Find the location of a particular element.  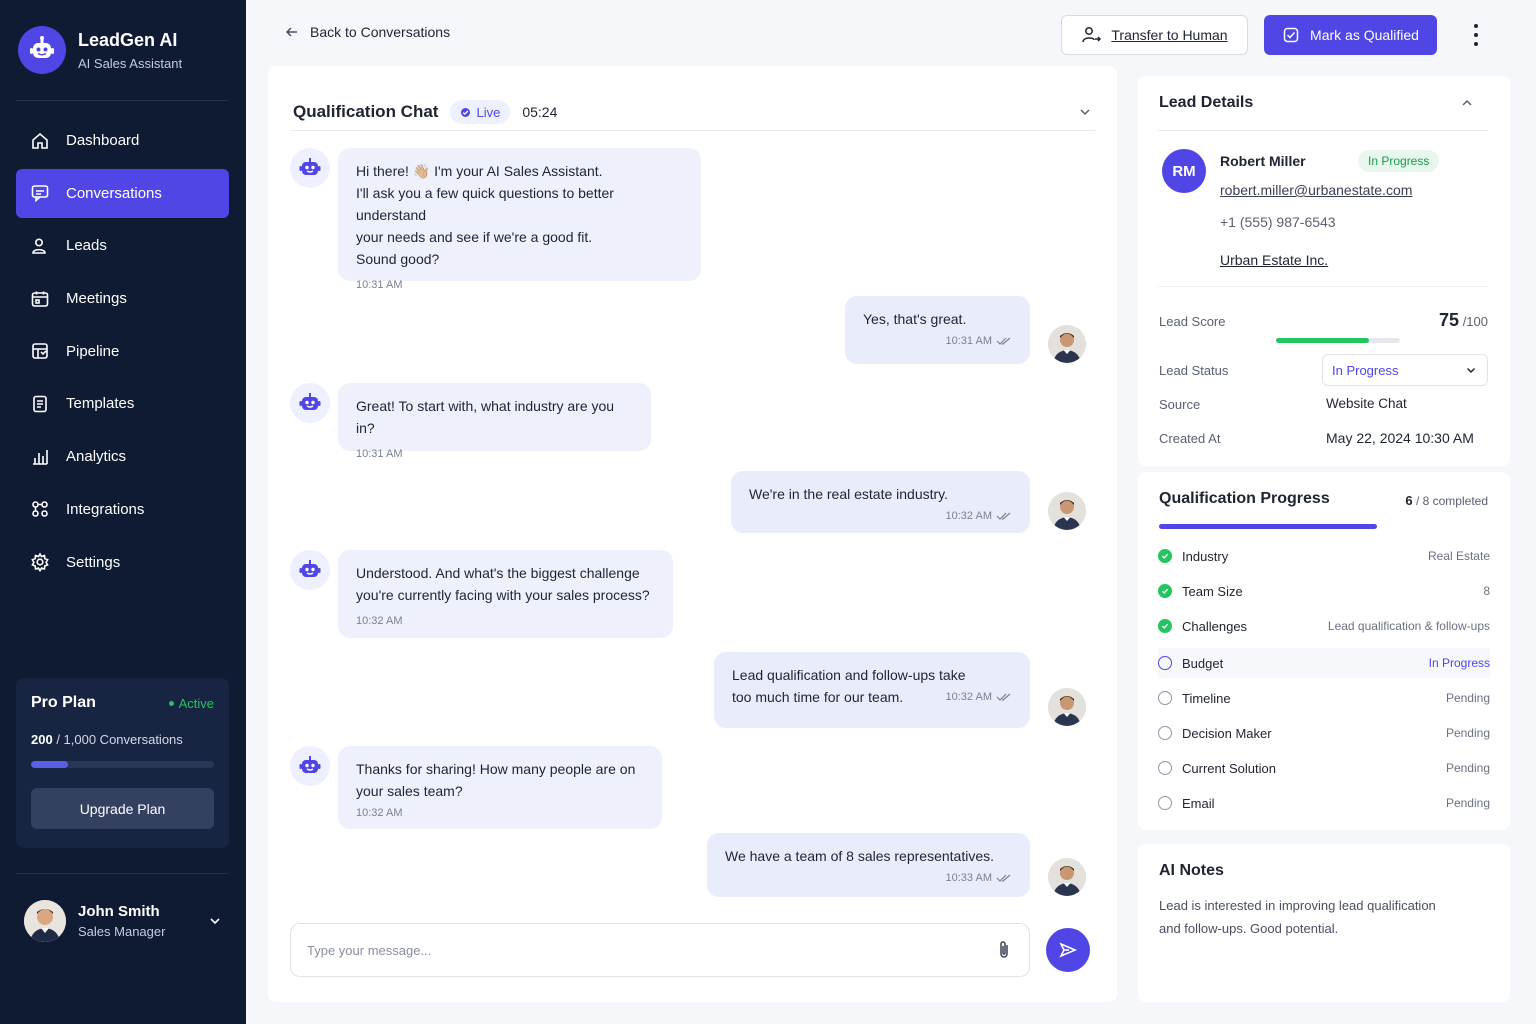

lead-company-link: Urban Estate Inc. is located at coordinates (1274, 260).